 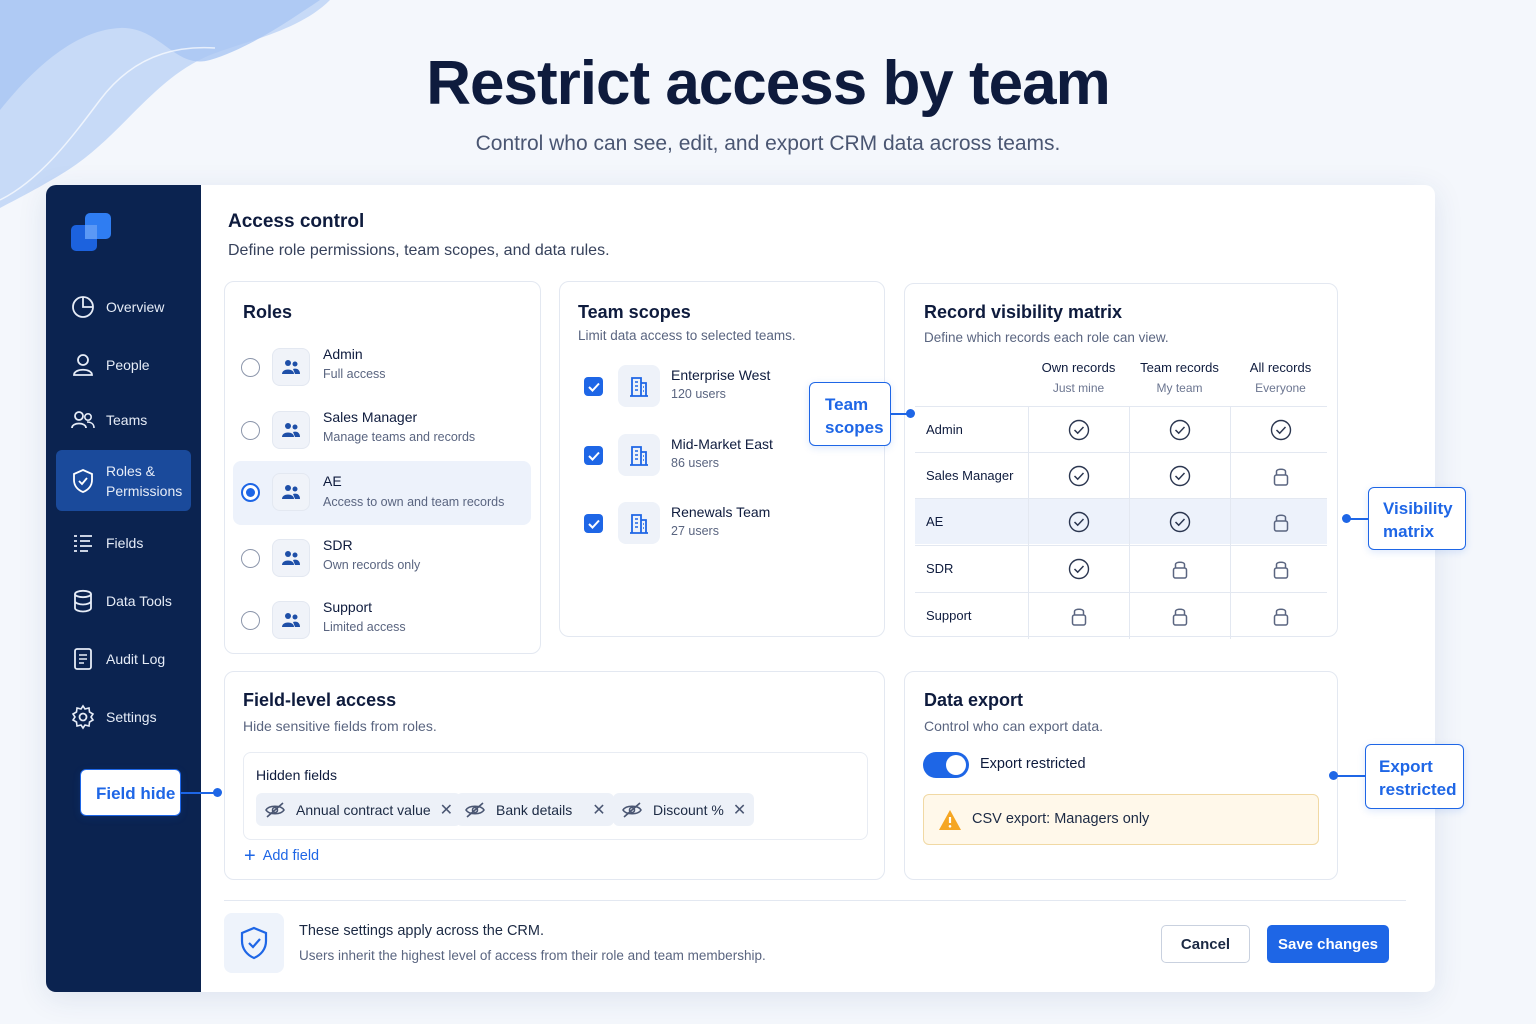 What do you see at coordinates (414, 502) in the screenshot?
I see `role-desc: Access to own and team records` at bounding box center [414, 502].